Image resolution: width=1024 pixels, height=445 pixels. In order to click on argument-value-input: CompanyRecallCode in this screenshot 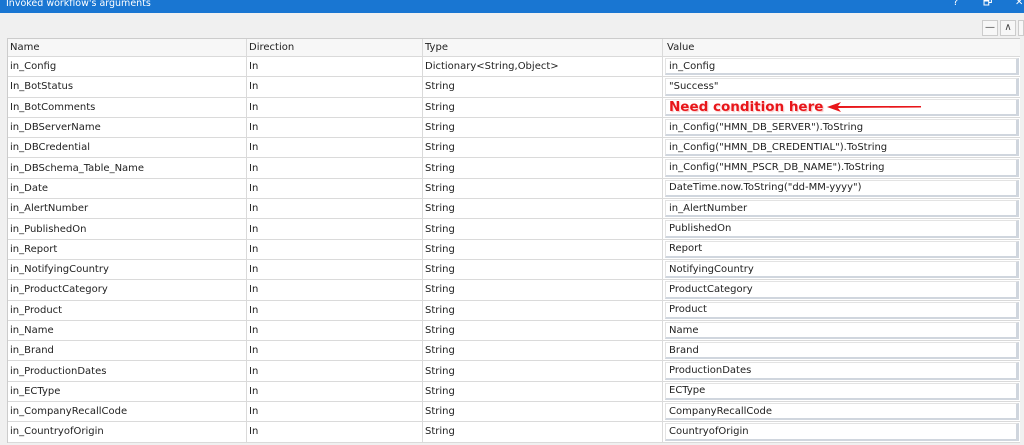, I will do `click(842, 412)`.